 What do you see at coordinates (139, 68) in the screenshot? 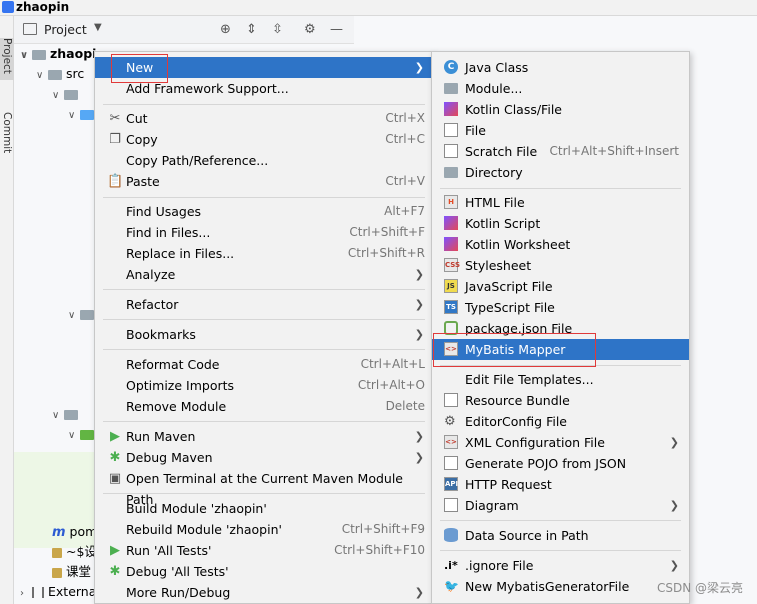
I see `highlight-box-new` at bounding box center [139, 68].